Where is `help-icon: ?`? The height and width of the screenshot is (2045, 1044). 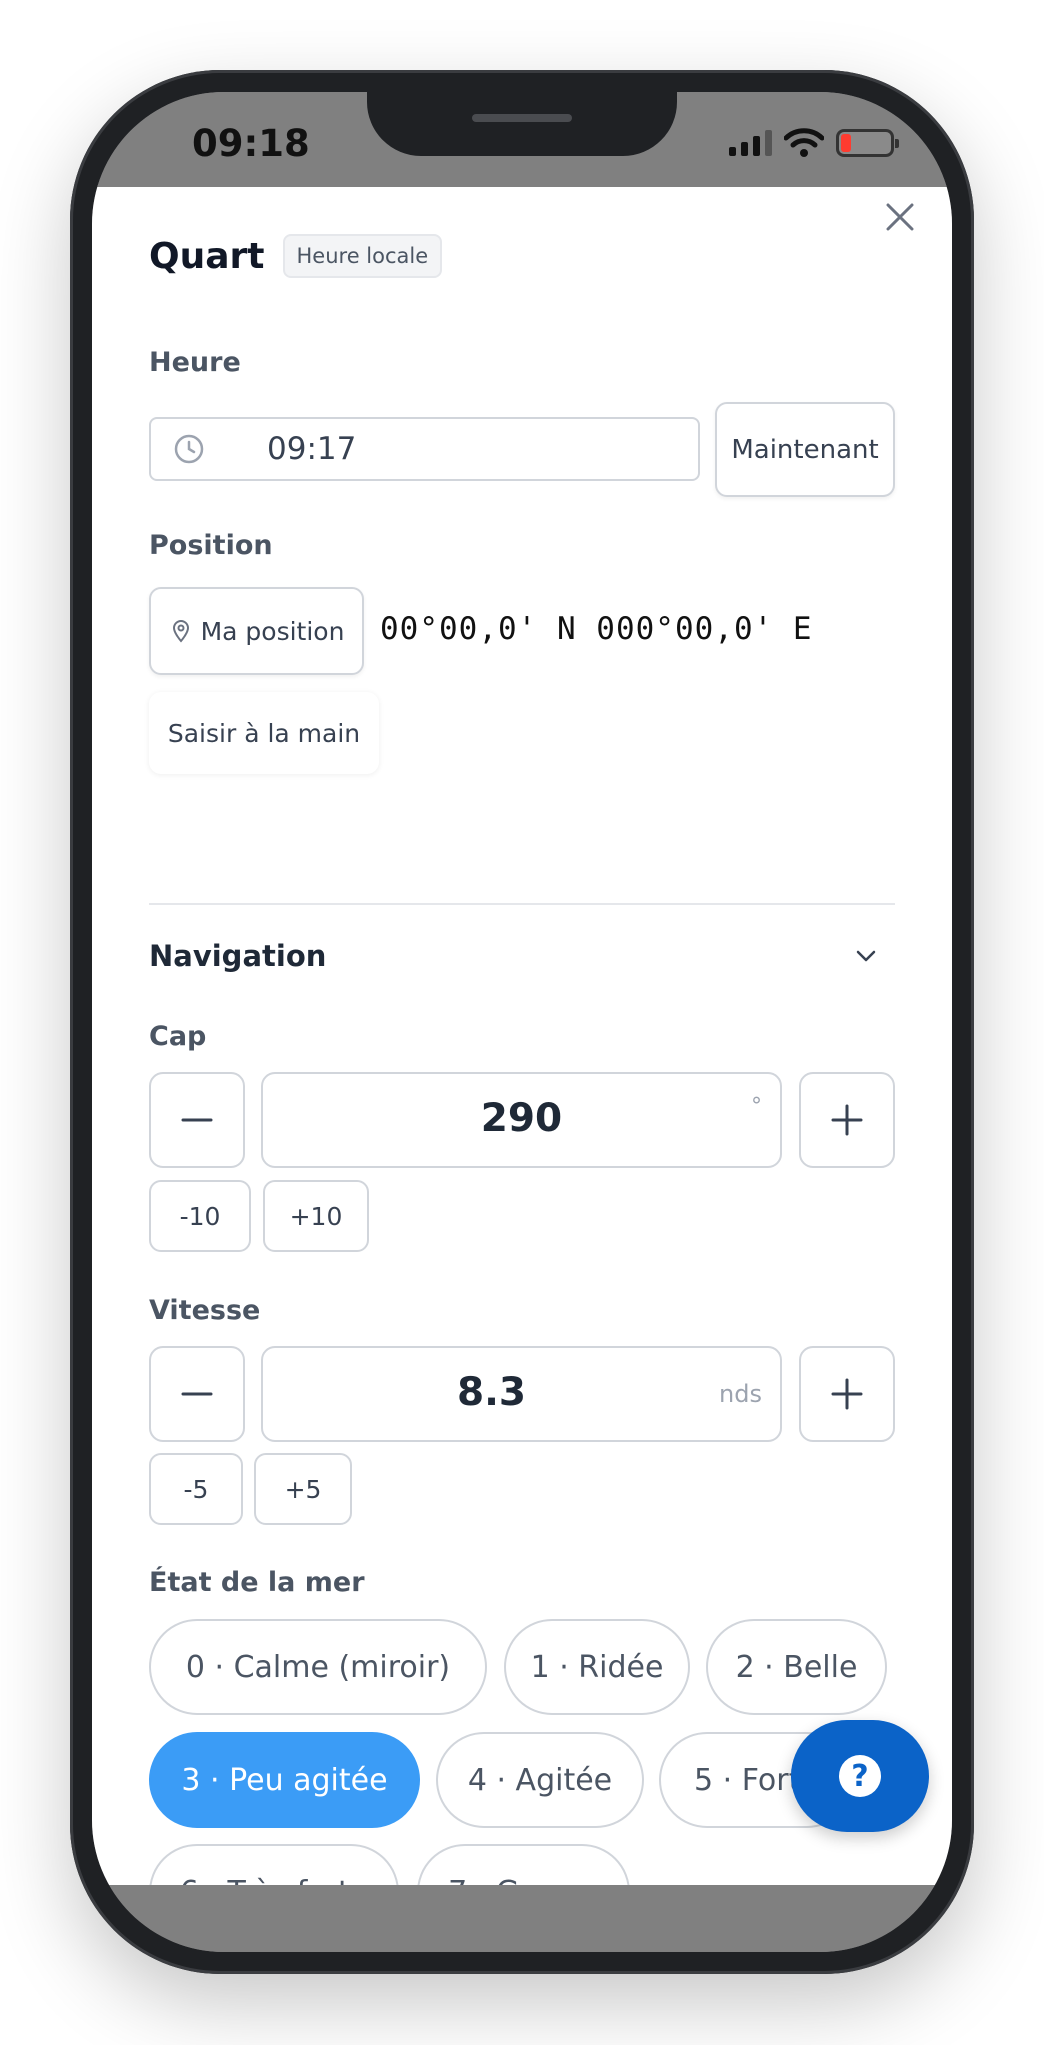
help-icon: ? is located at coordinates (860, 1776).